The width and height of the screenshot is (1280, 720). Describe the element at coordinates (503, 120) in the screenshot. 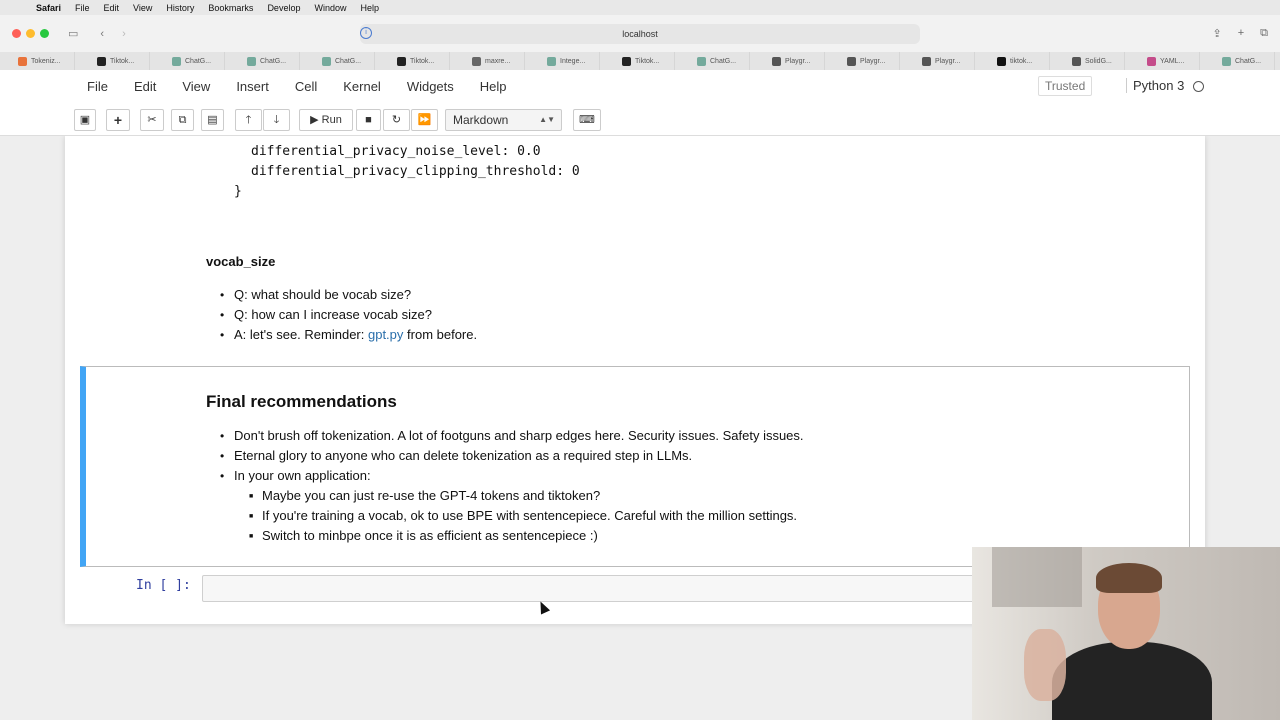

I see `cell-type-select: Markdown ▲▼` at that location.